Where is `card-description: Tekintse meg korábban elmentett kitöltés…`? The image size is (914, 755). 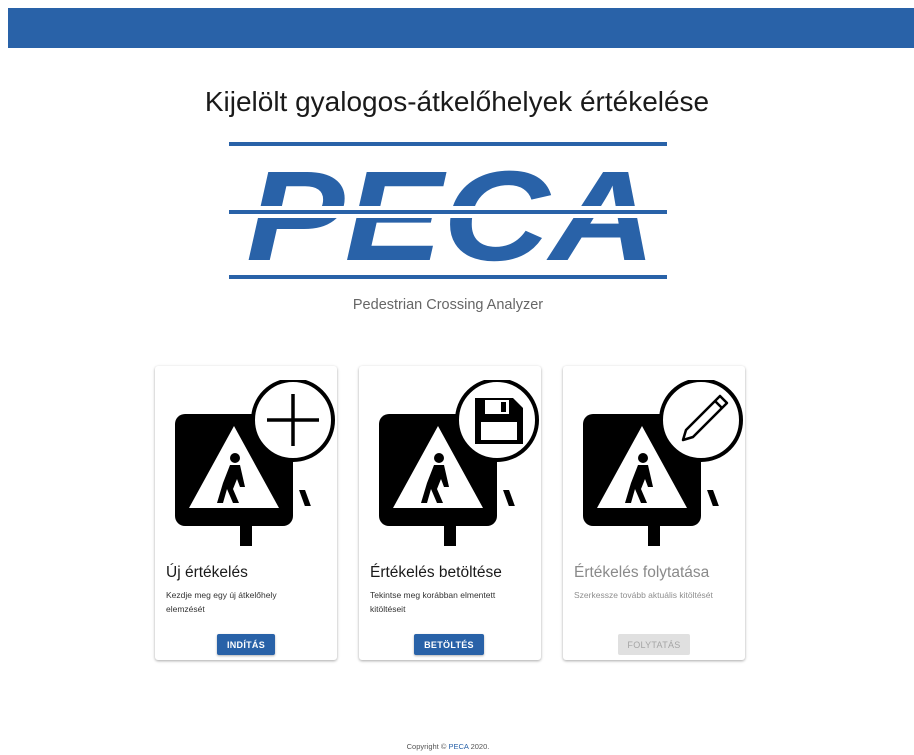 card-description: Tekintse meg korábban elmentett kitöltés… is located at coordinates (433, 602).